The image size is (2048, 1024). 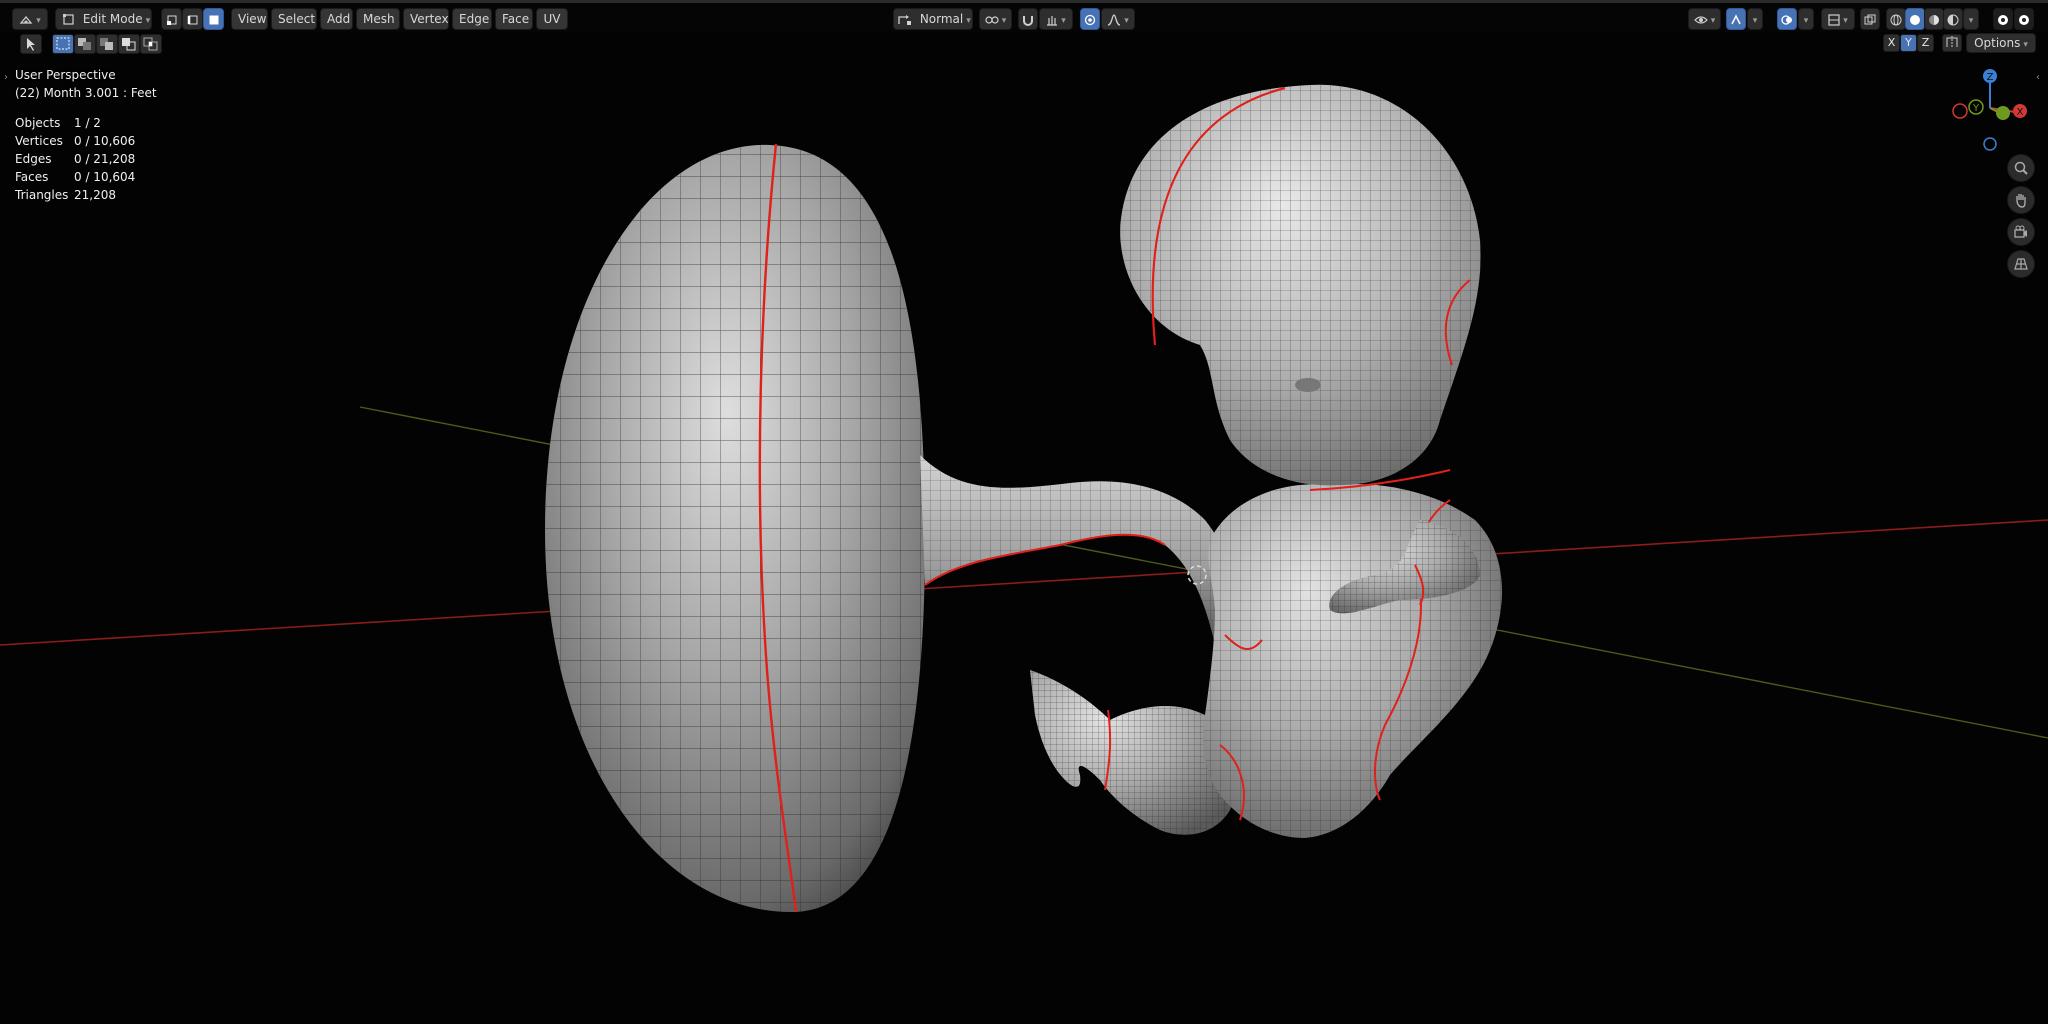 What do you see at coordinates (1990, 77) in the screenshot?
I see `gizmo-z-label: Z` at bounding box center [1990, 77].